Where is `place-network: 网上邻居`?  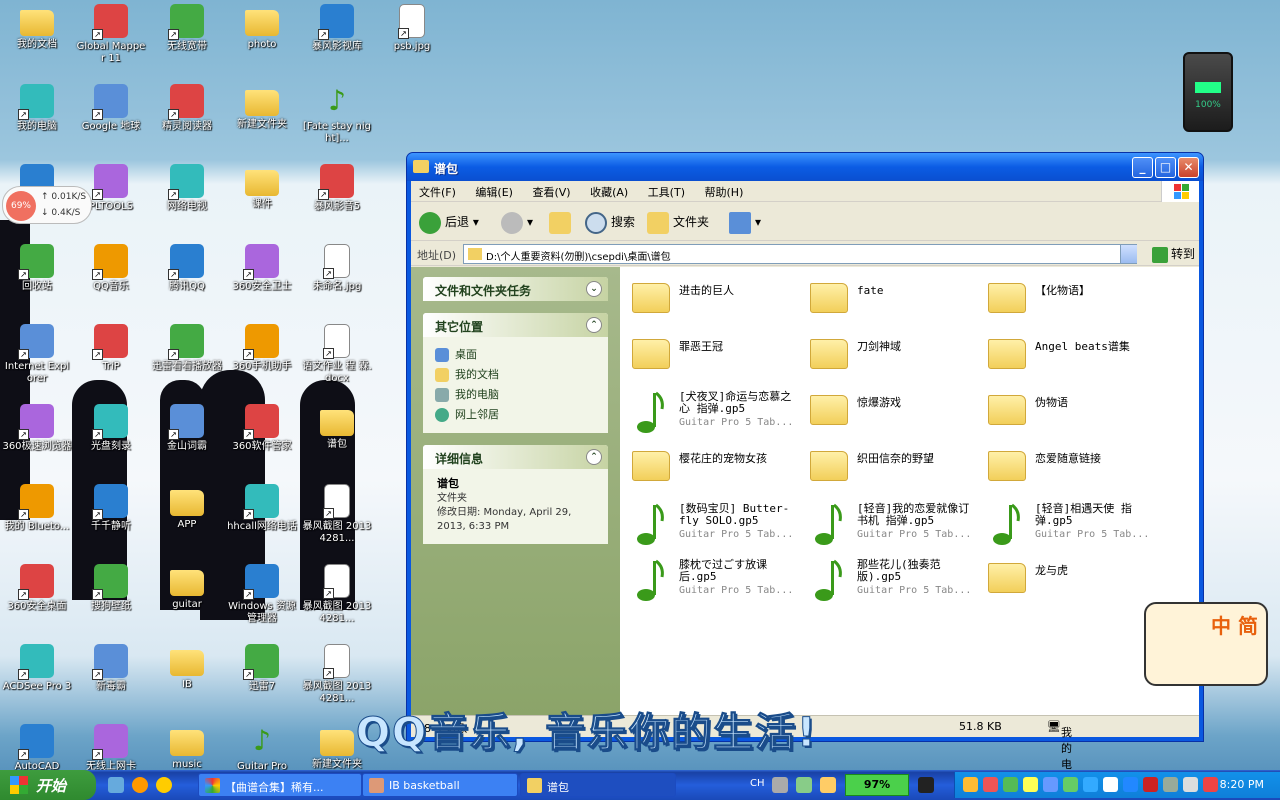 place-network: 网上邻居 is located at coordinates (515, 415).